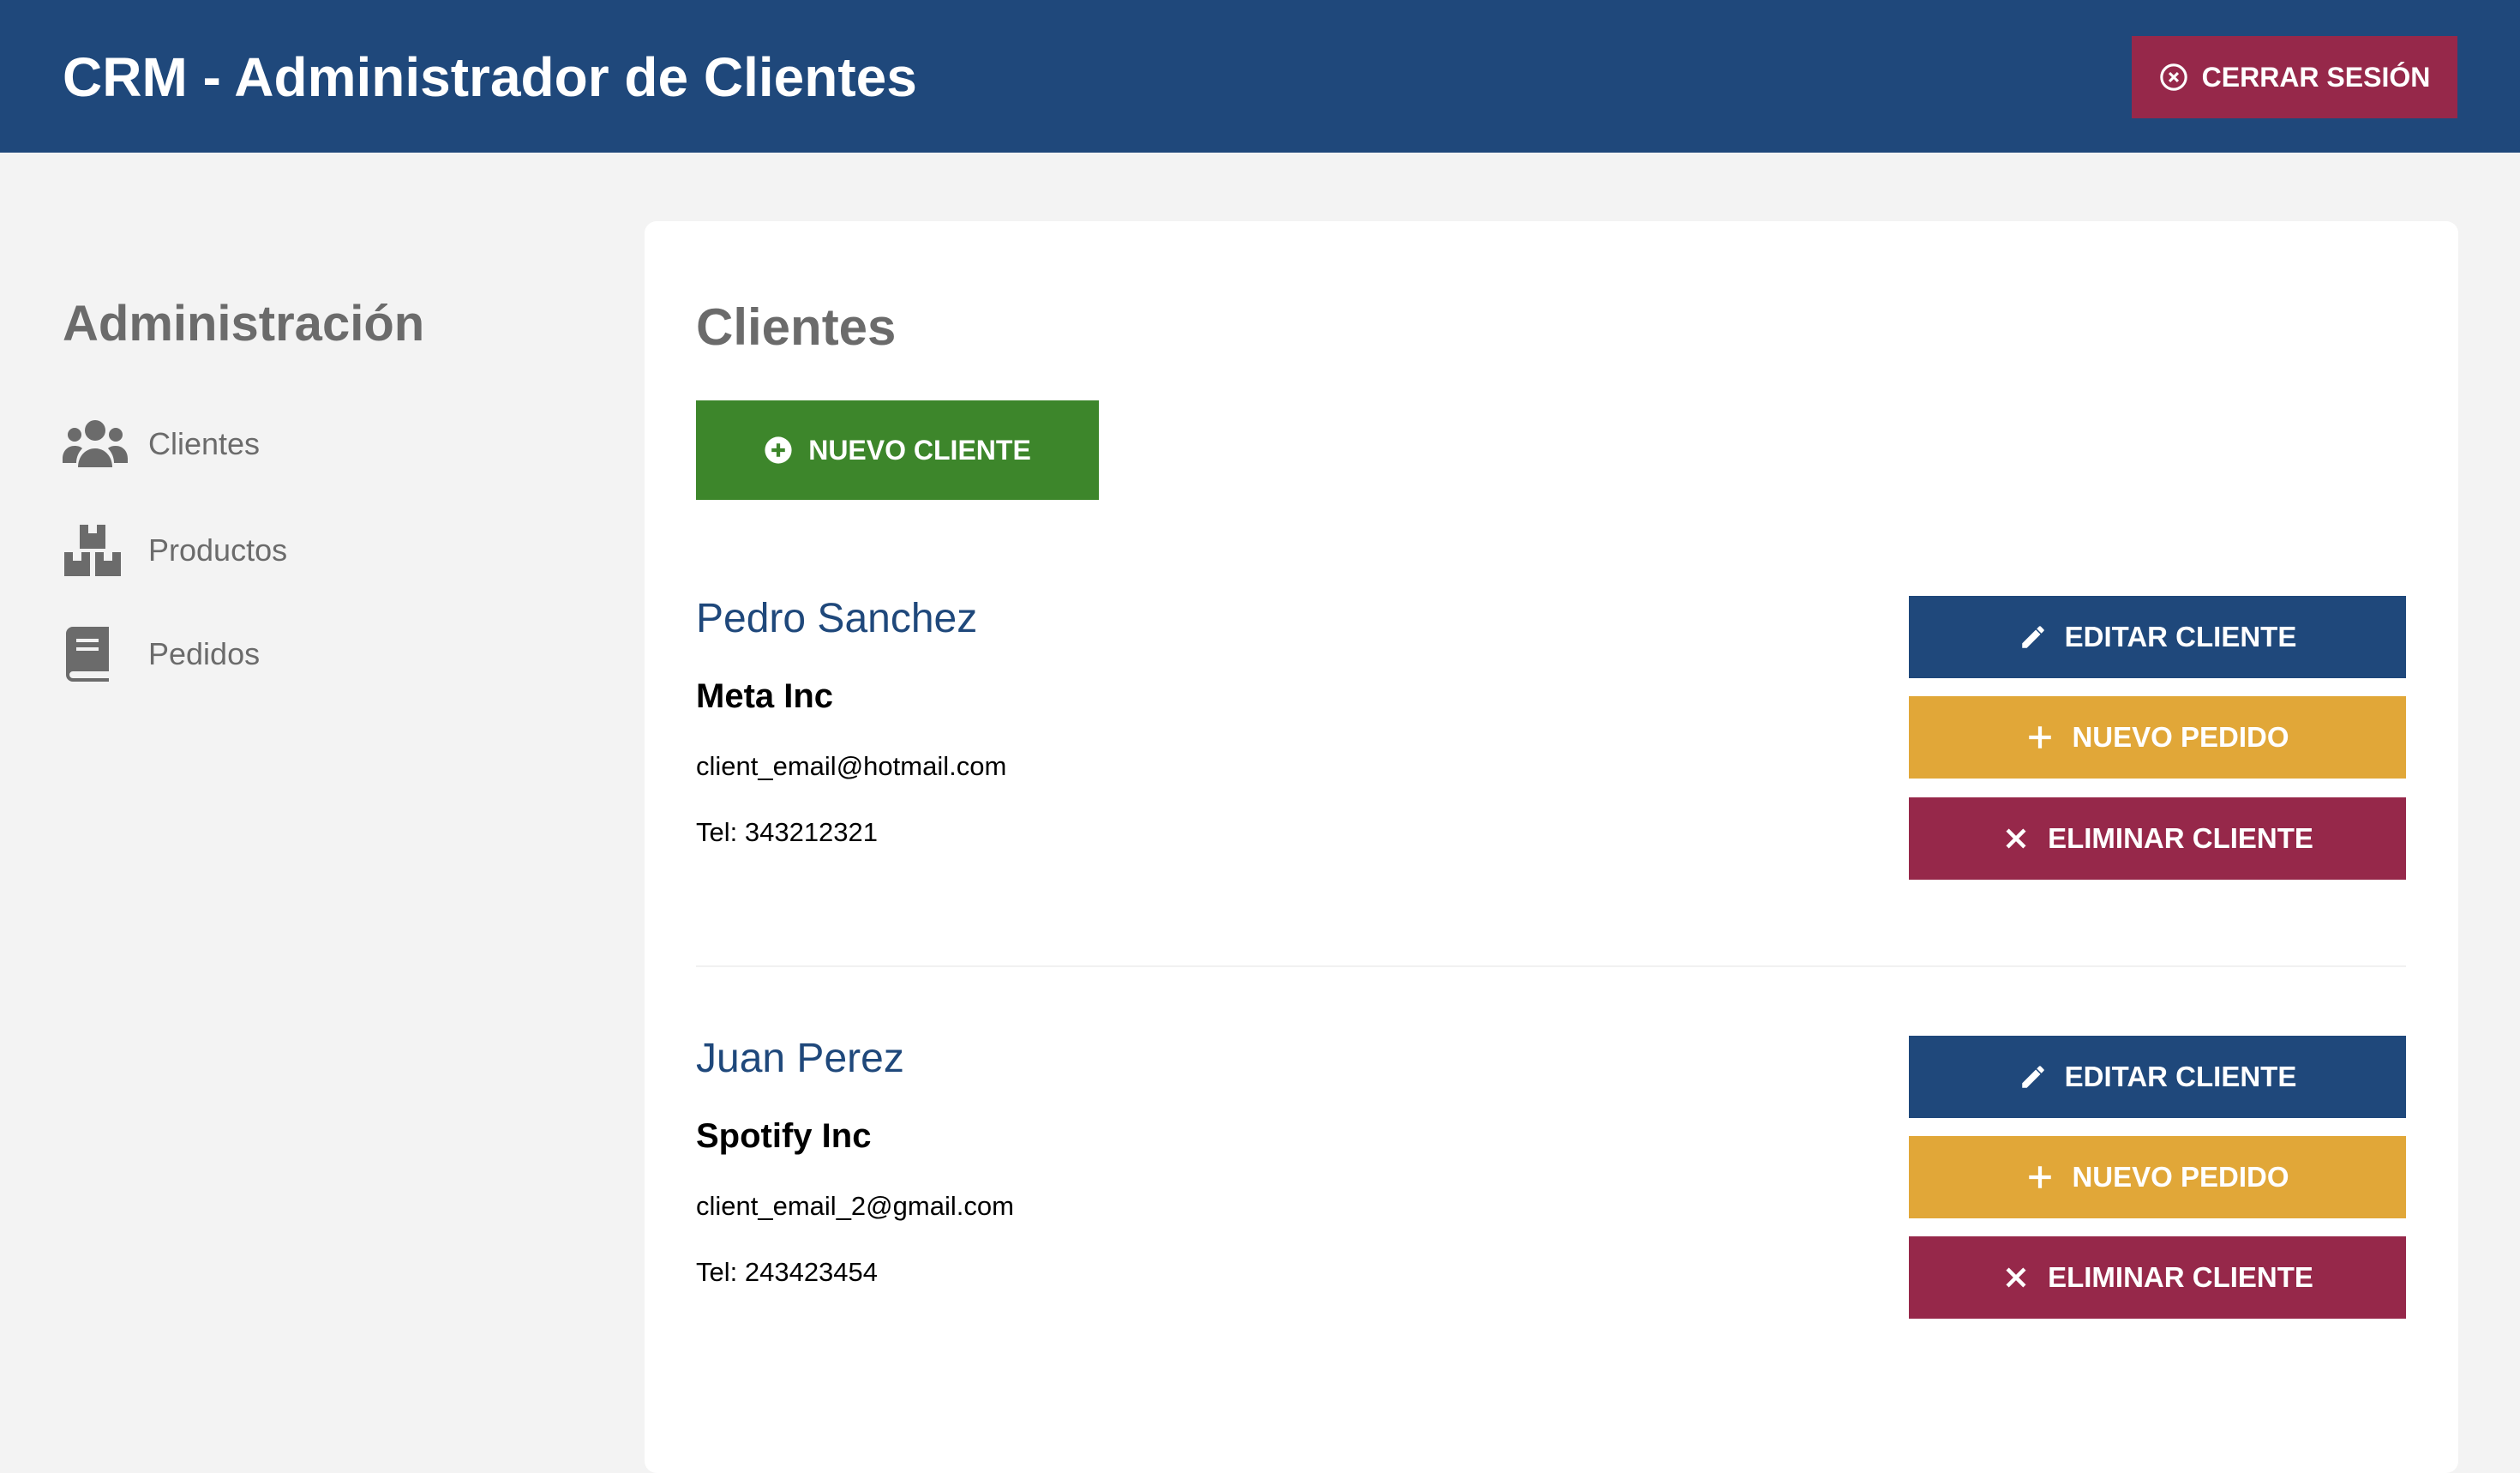  I want to click on client-email: client_email_2@gmail.com, so click(855, 1206).